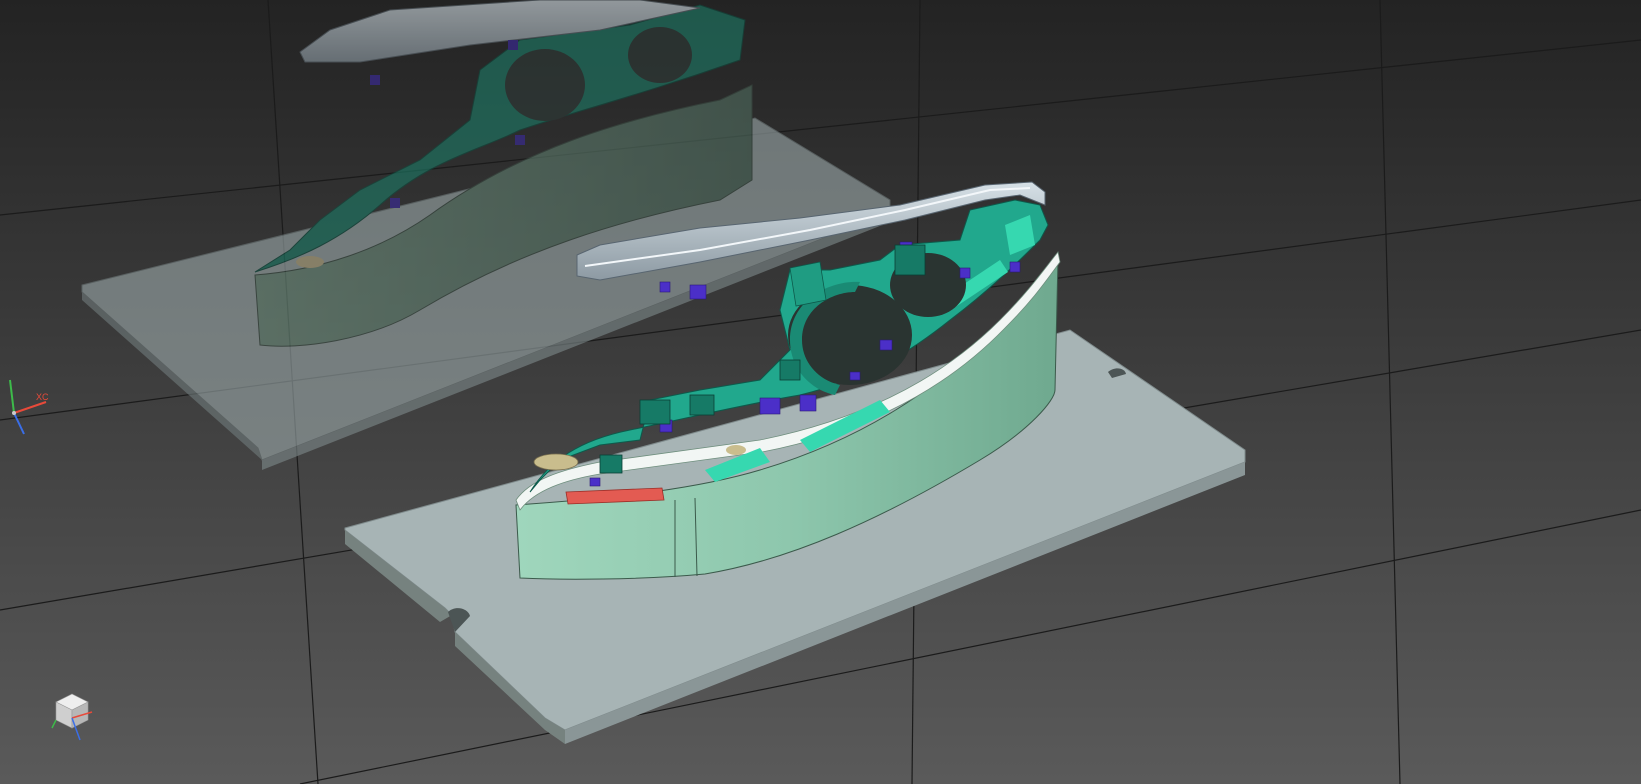 This screenshot has width=1641, height=784. I want to click on back-pad, so click(310, 262).